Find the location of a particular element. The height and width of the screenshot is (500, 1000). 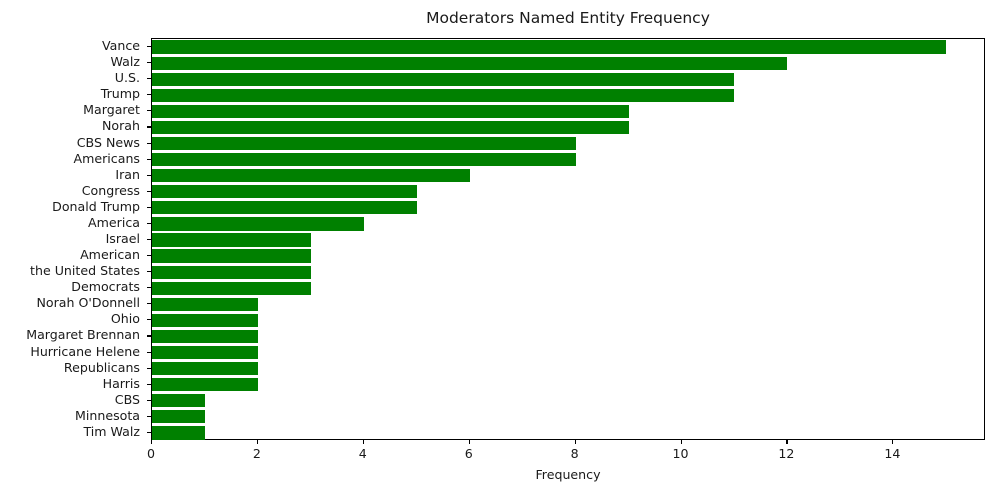

y-tick-label: Norah is located at coordinates (120, 126).